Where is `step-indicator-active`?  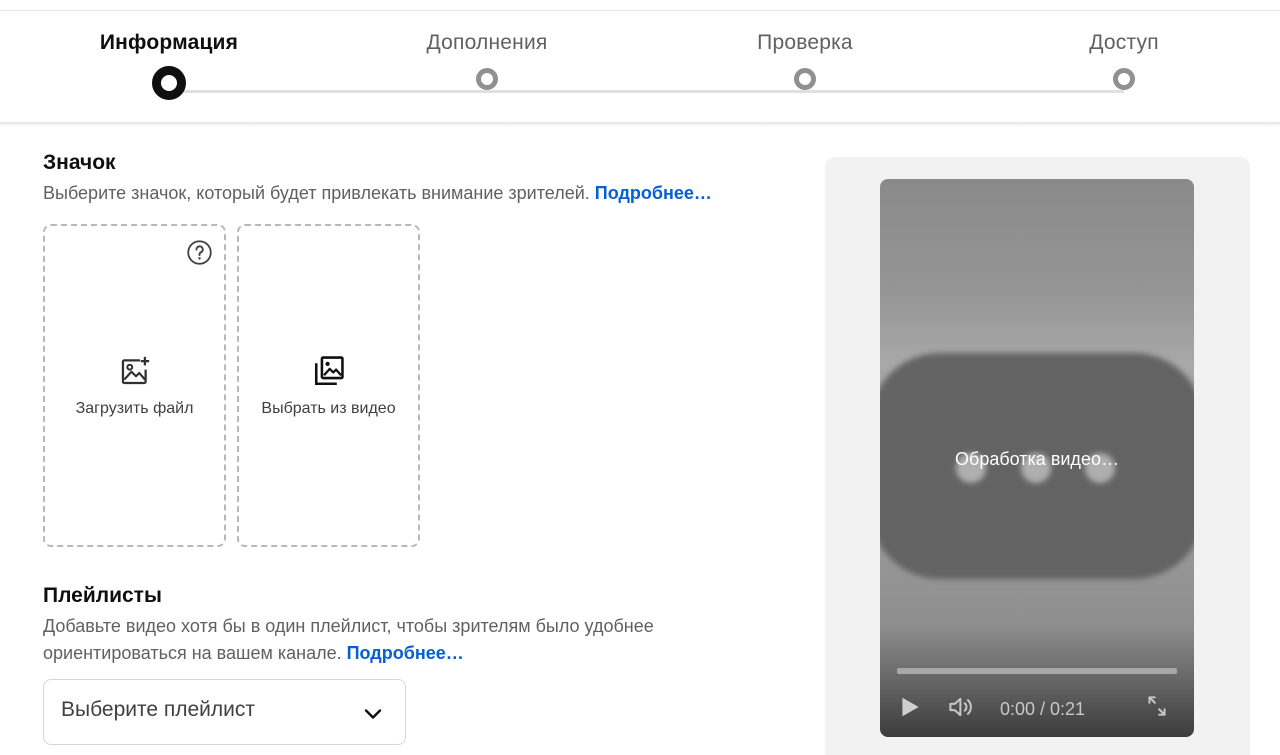
step-indicator-active is located at coordinates (169, 83).